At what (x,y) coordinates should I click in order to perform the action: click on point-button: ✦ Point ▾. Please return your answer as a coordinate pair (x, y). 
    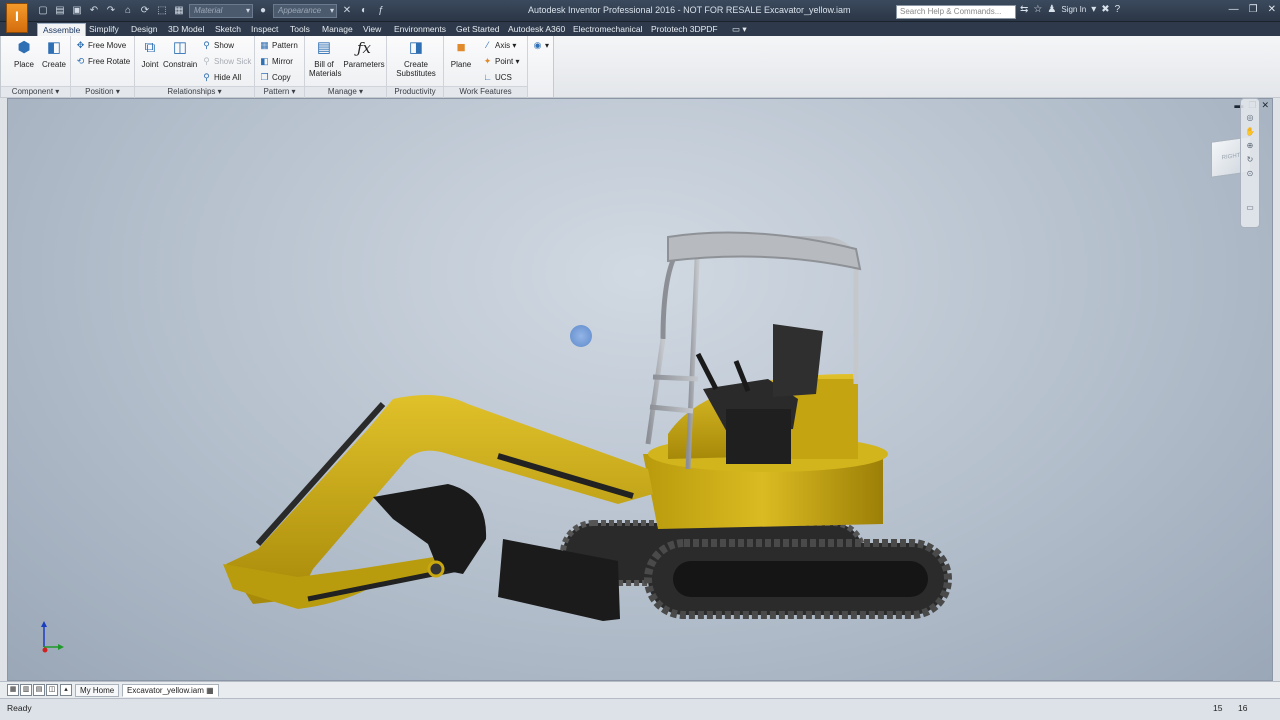
    Looking at the image, I should click on (501, 61).